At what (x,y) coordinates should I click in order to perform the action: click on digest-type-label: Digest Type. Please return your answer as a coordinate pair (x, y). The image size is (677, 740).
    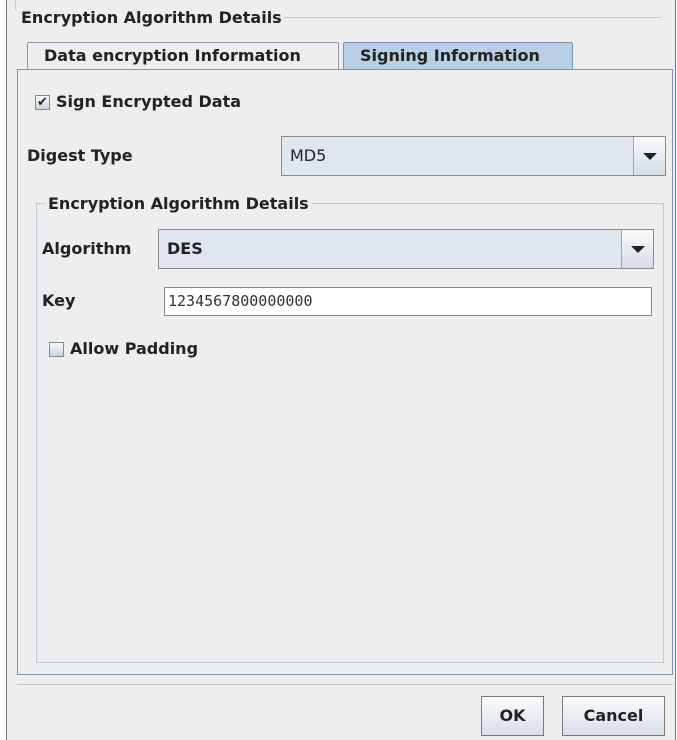
    Looking at the image, I should click on (80, 155).